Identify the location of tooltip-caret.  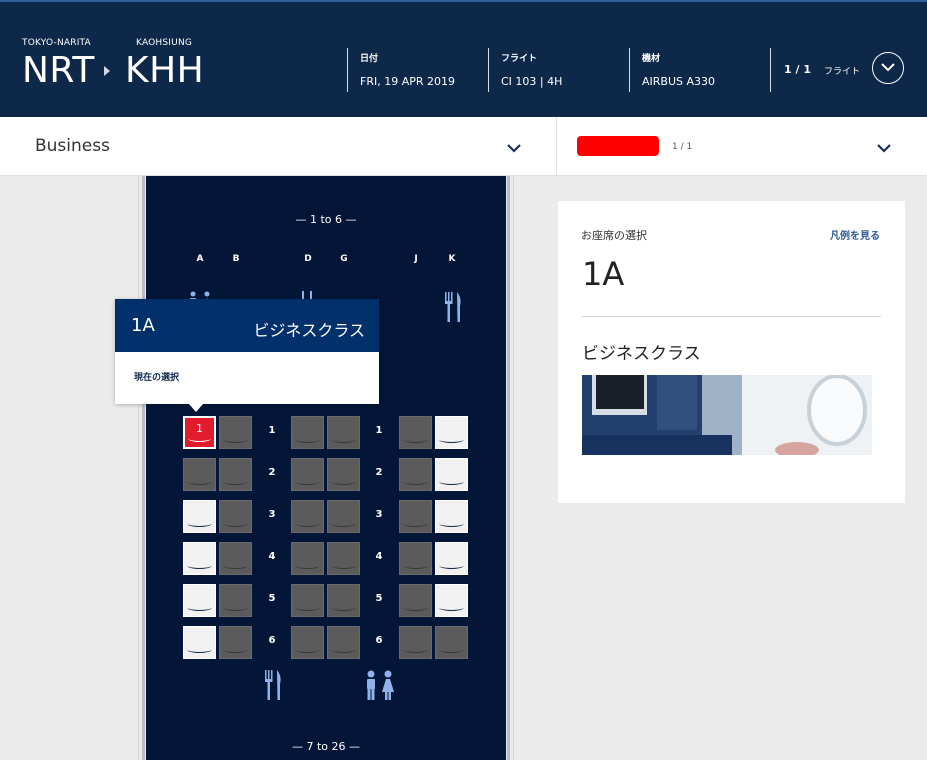
(196, 408).